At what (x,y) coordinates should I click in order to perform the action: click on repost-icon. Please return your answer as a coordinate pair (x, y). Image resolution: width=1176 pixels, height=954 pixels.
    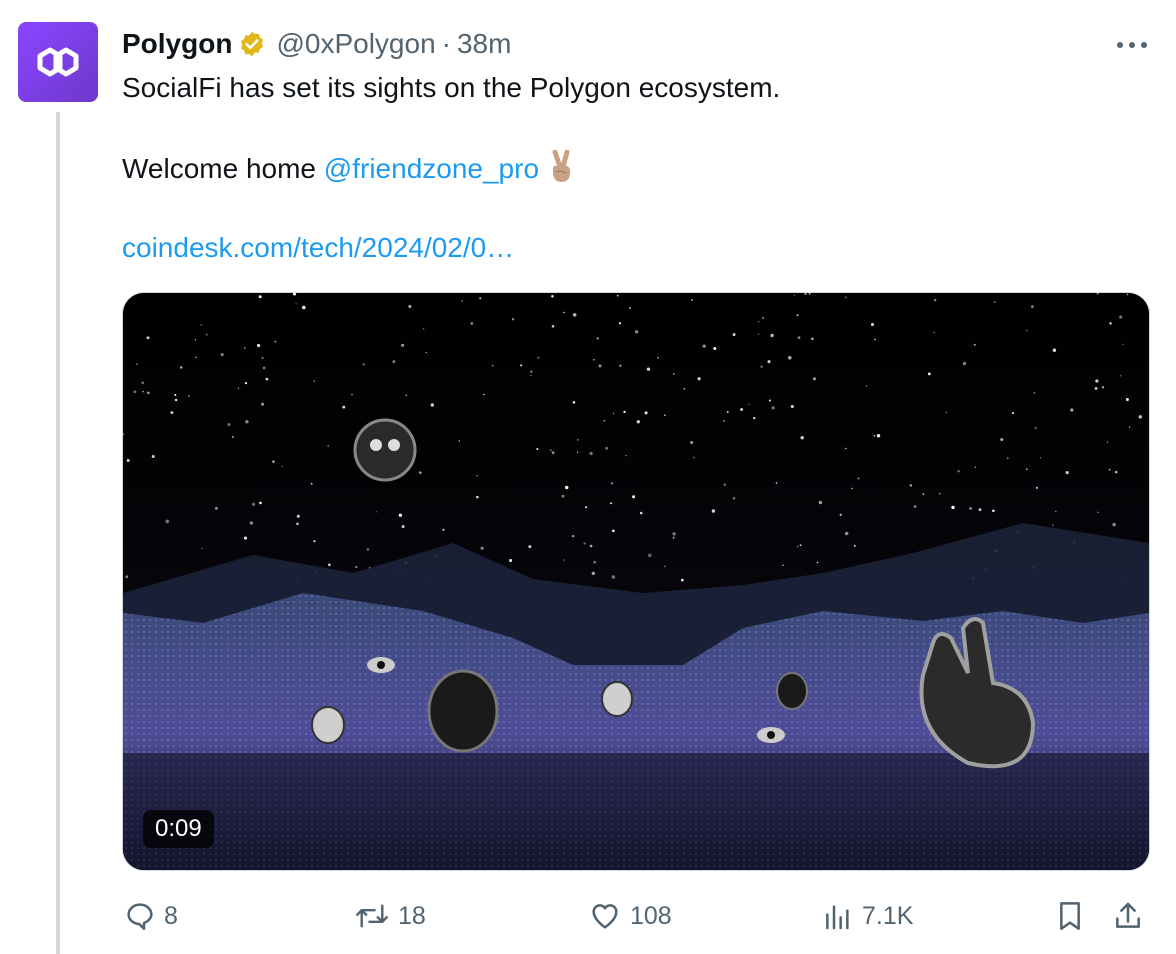
    Looking at the image, I should click on (372, 916).